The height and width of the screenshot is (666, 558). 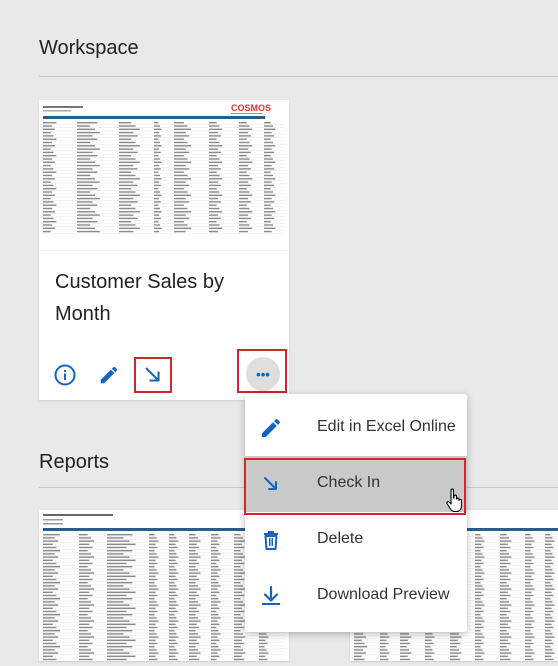 I want to click on download-icon, so click(x=271, y=596).